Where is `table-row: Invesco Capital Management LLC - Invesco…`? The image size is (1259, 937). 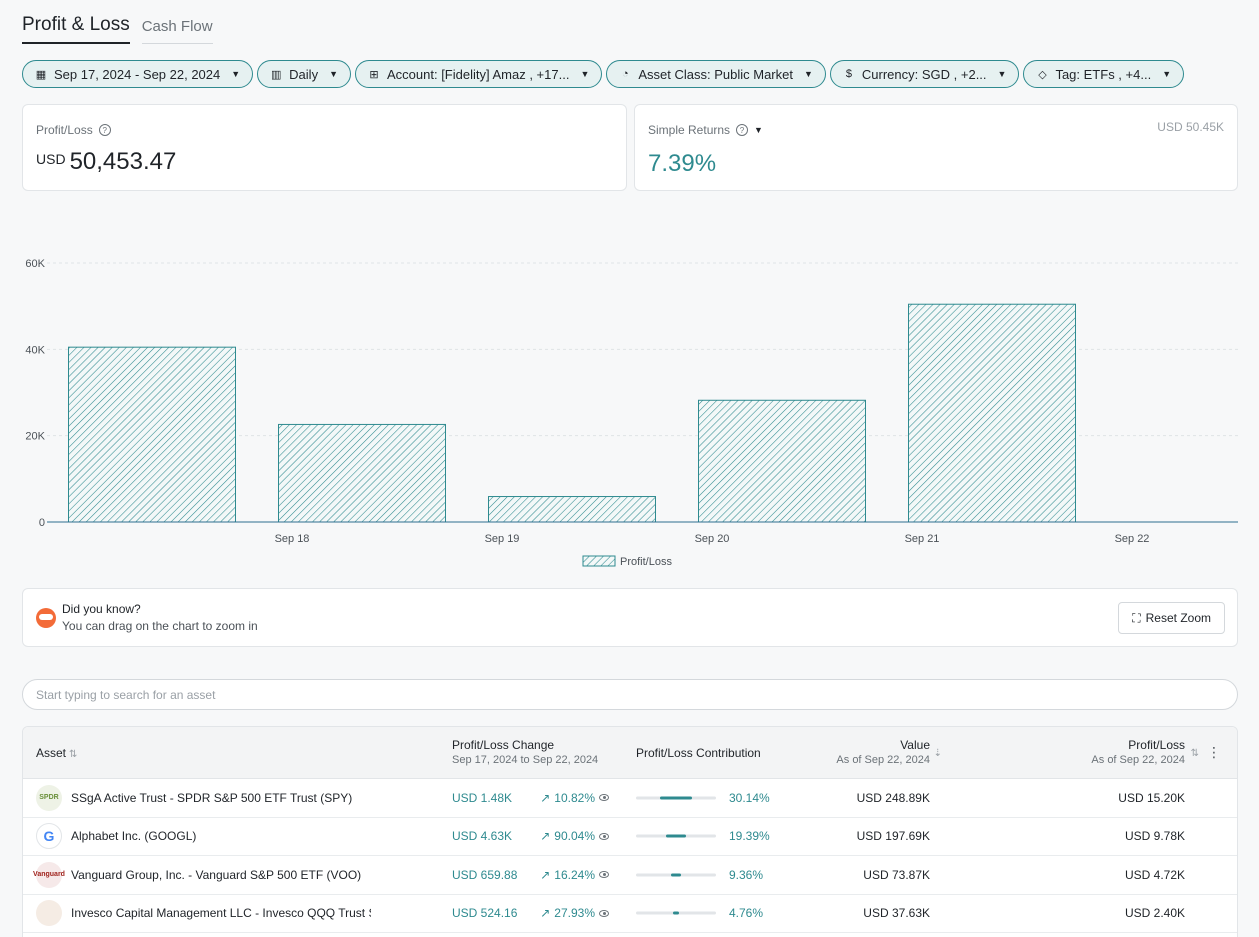 table-row: Invesco Capital Management LLC - Invesco… is located at coordinates (630, 914).